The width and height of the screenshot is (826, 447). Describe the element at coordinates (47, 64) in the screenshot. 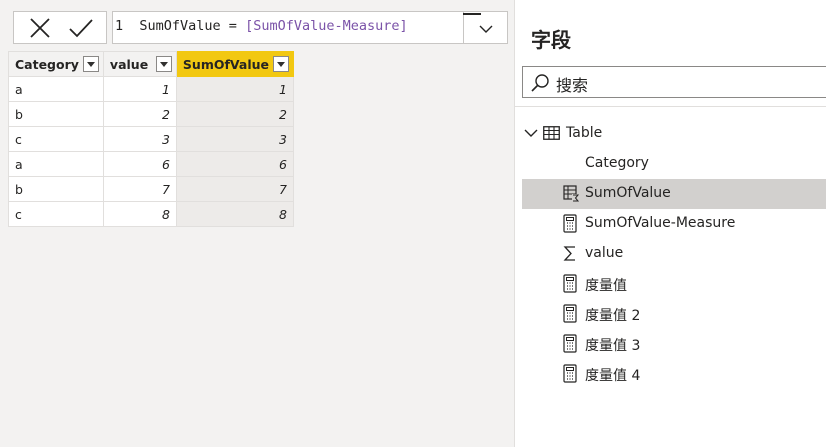

I see `column-header-label: Category` at that location.